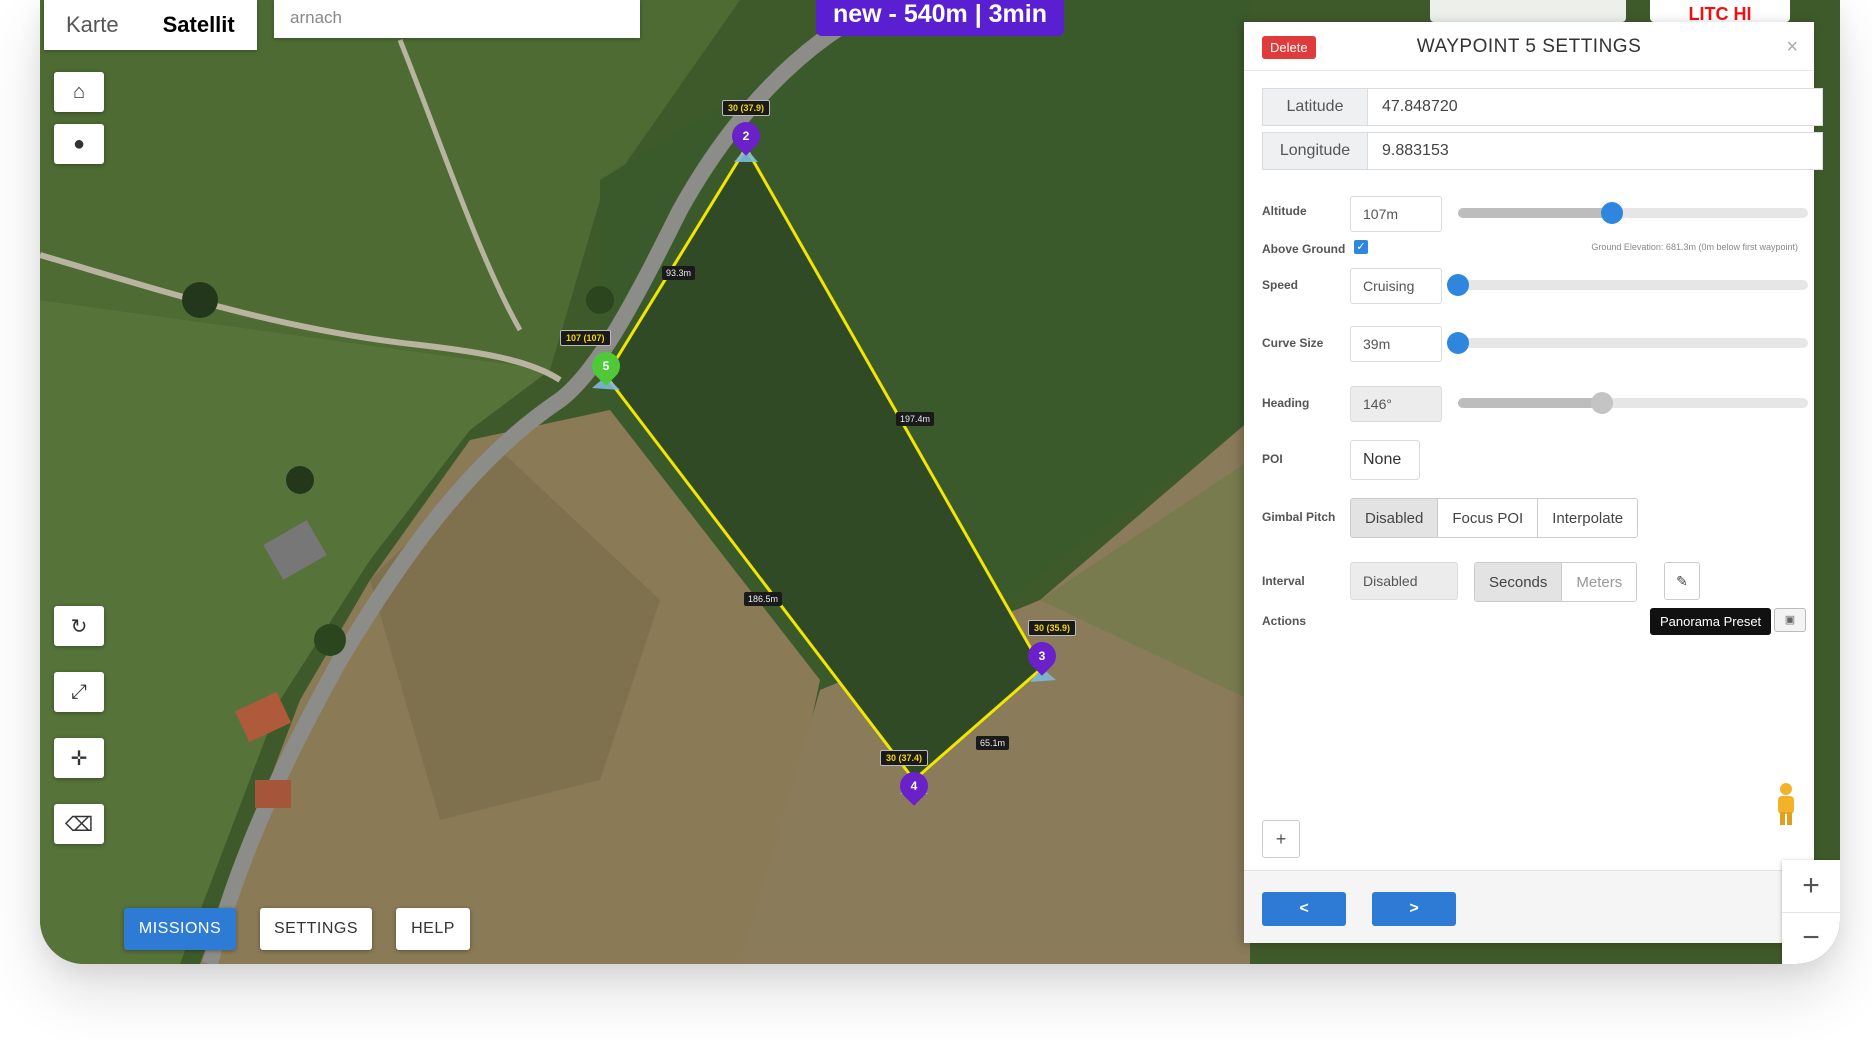 This screenshot has width=1872, height=1040. What do you see at coordinates (679, 273) in the screenshot?
I see `distance-label-5-2: 93.3m` at bounding box center [679, 273].